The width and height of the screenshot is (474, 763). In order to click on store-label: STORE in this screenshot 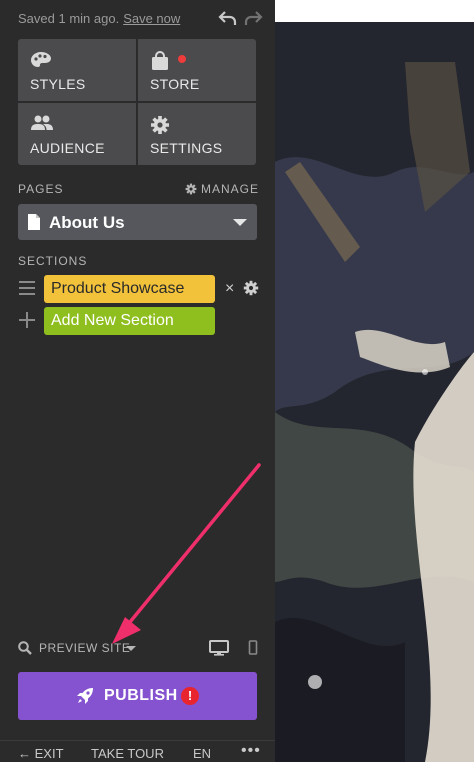, I will do `click(175, 84)`.